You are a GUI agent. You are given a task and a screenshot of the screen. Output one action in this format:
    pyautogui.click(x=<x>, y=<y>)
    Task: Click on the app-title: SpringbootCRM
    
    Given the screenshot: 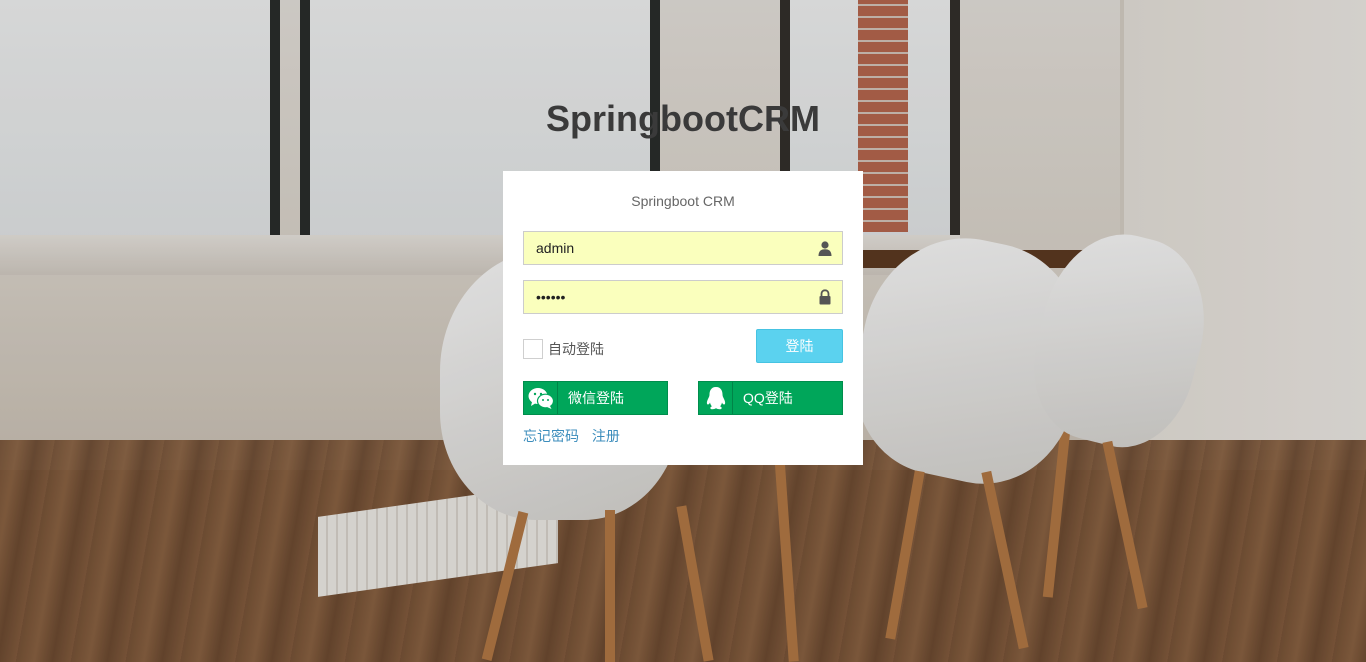 What is the action you would take?
    pyautogui.click(x=683, y=118)
    